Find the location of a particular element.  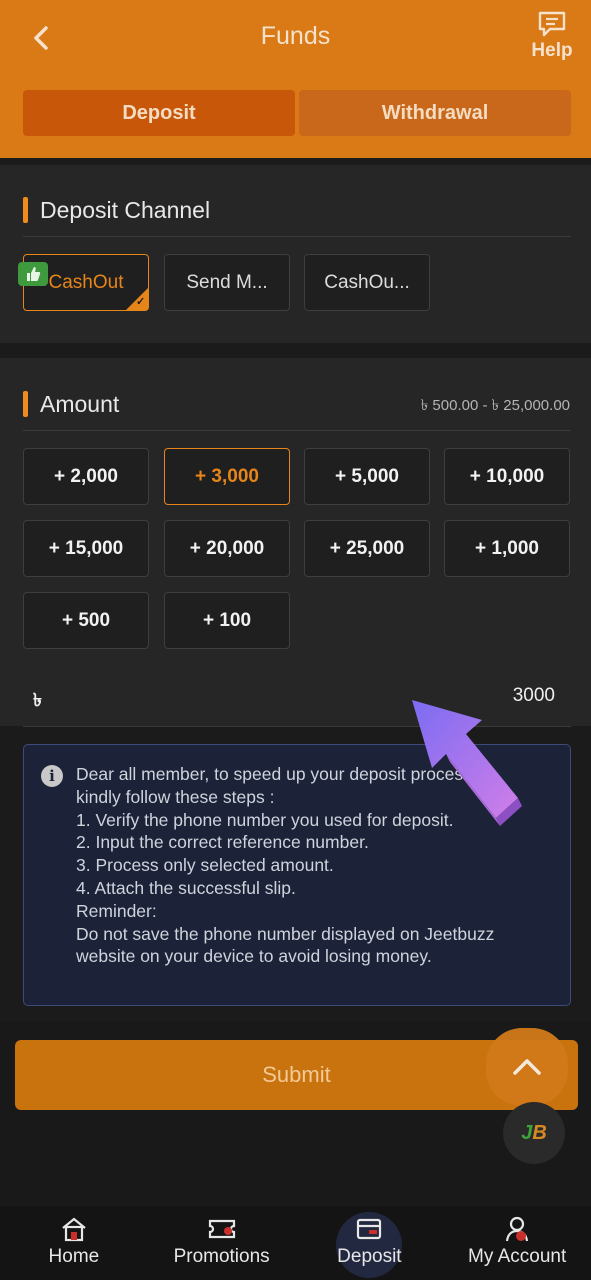

amount-heading: Amount is located at coordinates (71, 404).